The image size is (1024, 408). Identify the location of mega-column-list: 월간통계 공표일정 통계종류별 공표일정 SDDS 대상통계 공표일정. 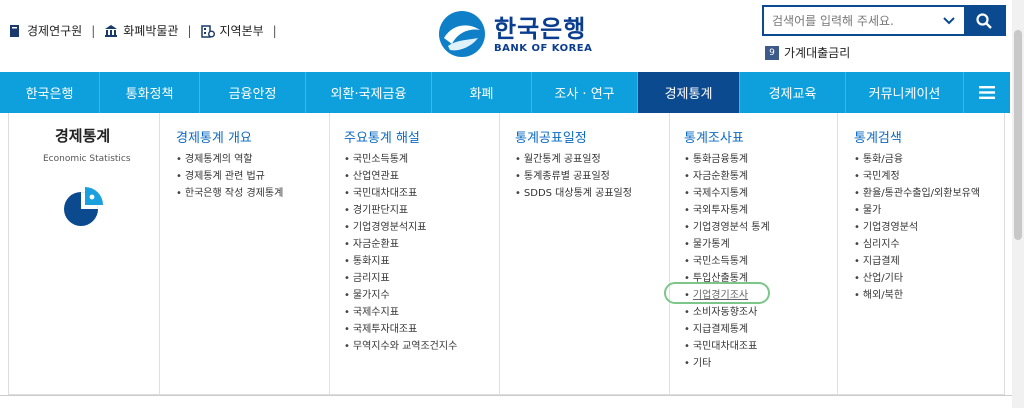
(573, 176).